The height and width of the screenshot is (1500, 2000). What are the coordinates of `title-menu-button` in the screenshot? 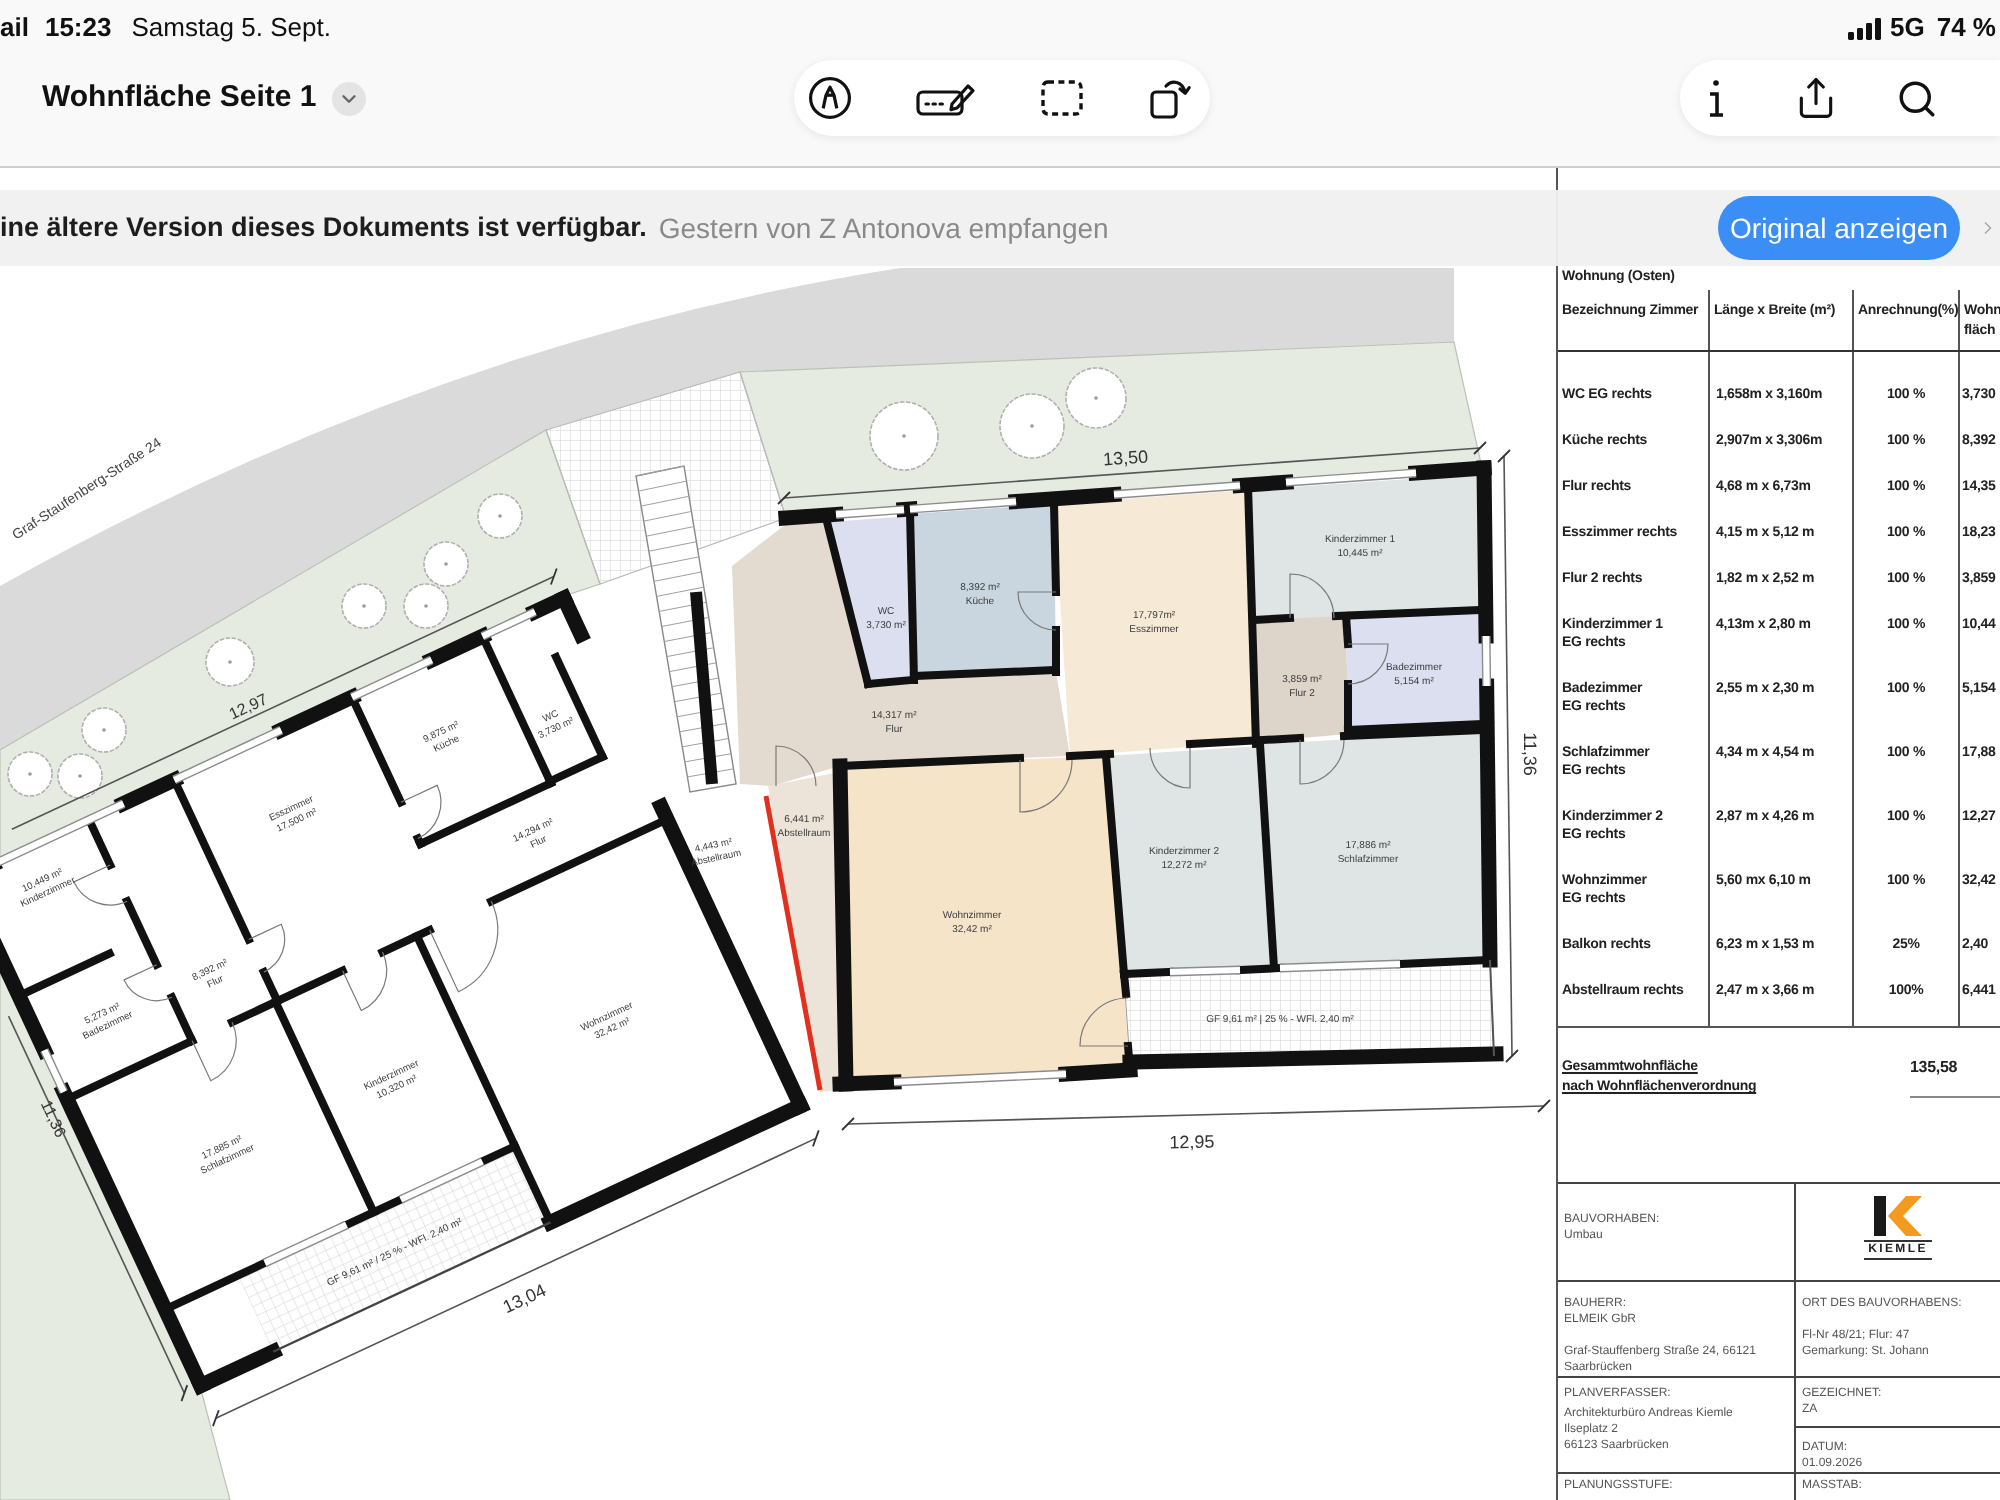 It's located at (349, 98).